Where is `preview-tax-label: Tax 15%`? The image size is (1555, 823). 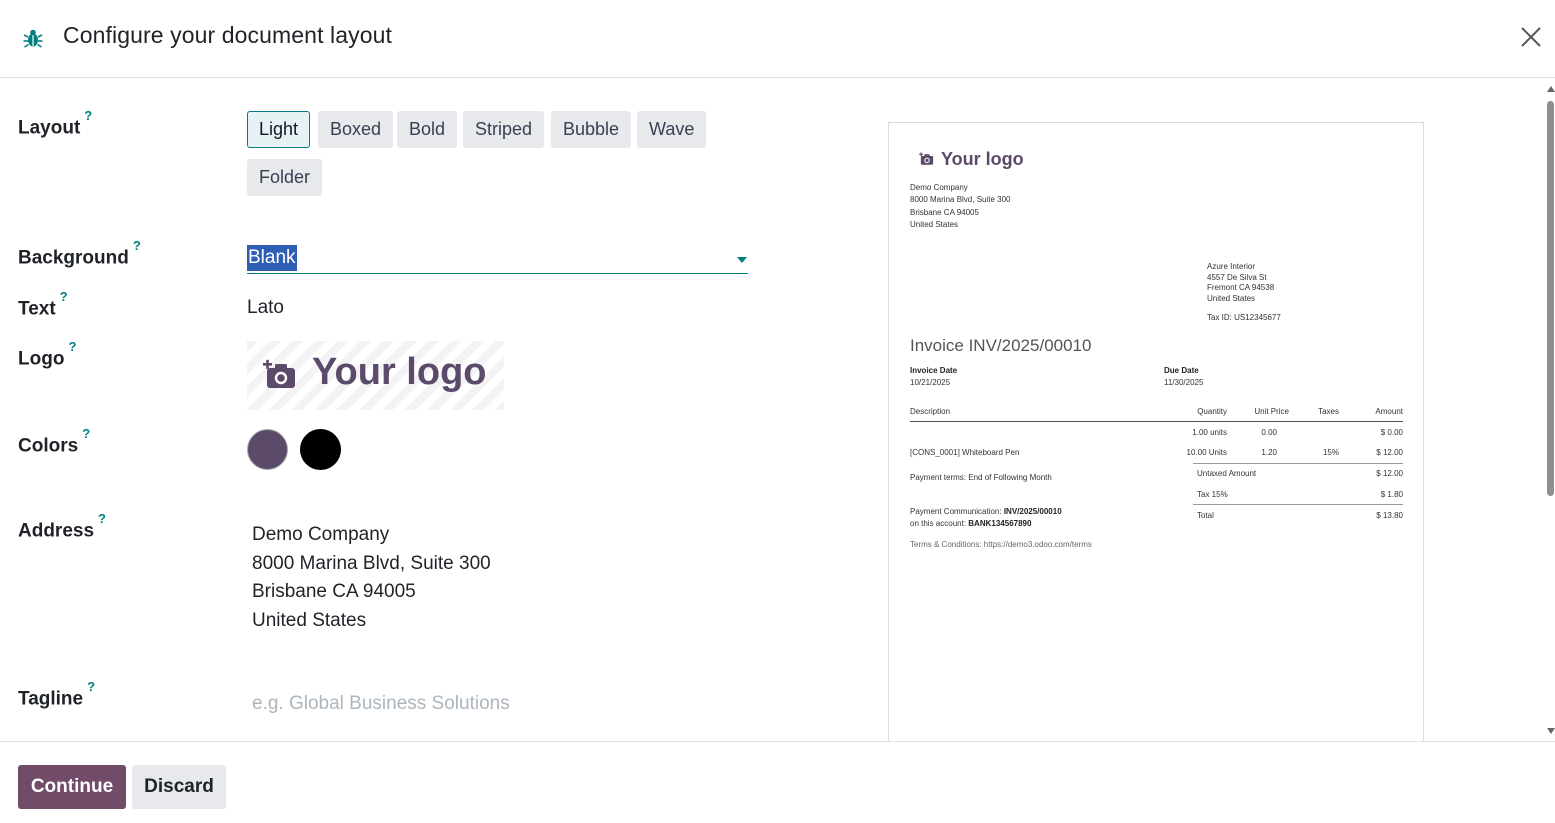 preview-tax-label: Tax 15% is located at coordinates (1212, 494).